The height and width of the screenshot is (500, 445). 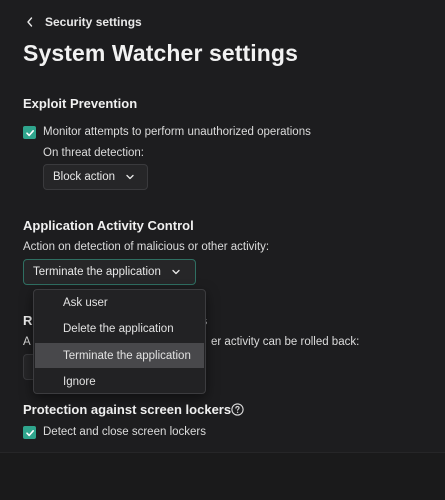 What do you see at coordinates (119, 381) in the screenshot?
I see `dropdown-option-ignore: Ignore` at bounding box center [119, 381].